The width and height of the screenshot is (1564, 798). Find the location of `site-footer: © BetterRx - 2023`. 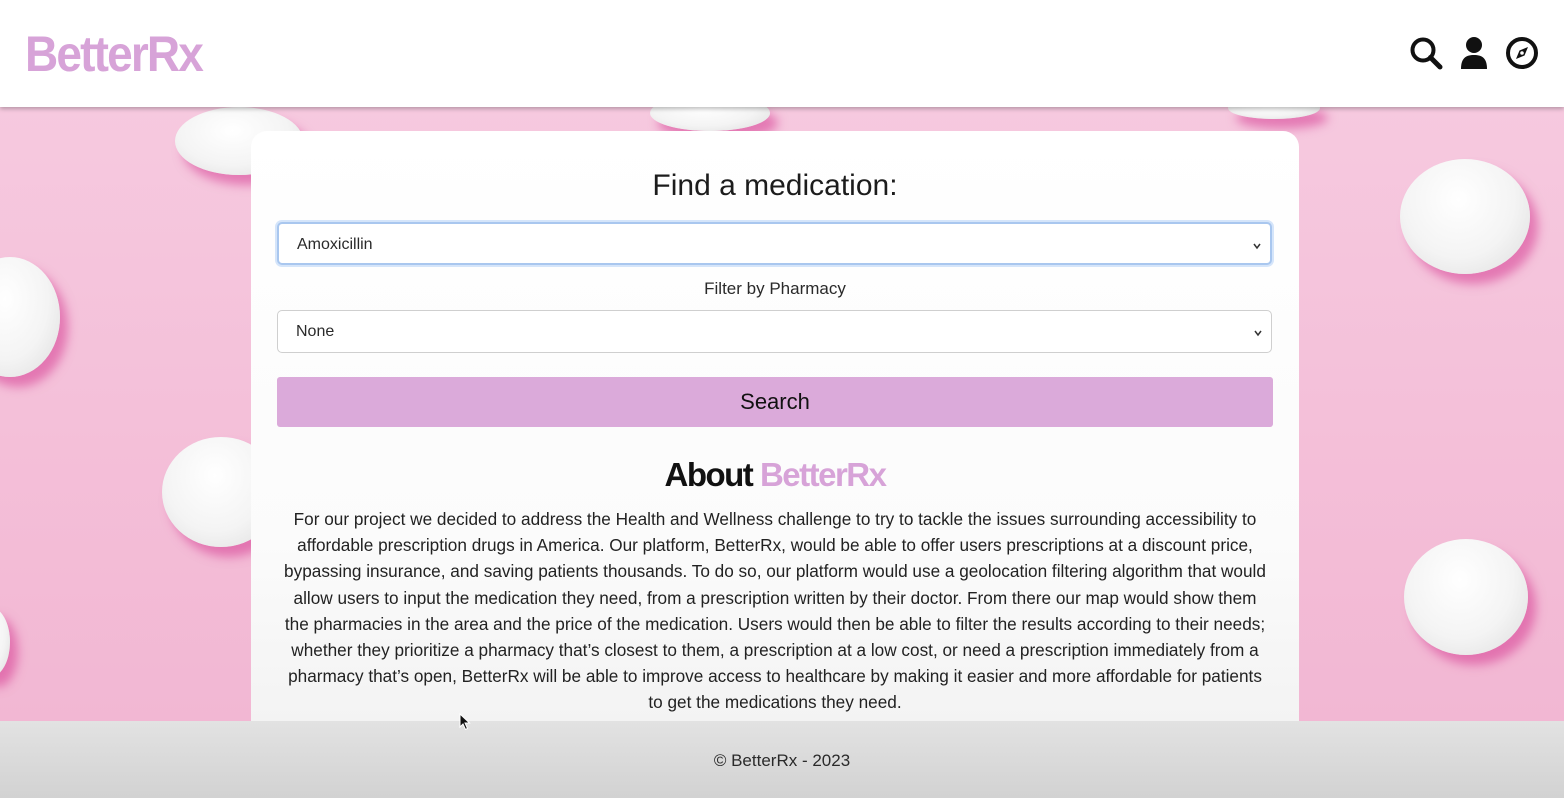

site-footer: © BetterRx - 2023 is located at coordinates (782, 759).